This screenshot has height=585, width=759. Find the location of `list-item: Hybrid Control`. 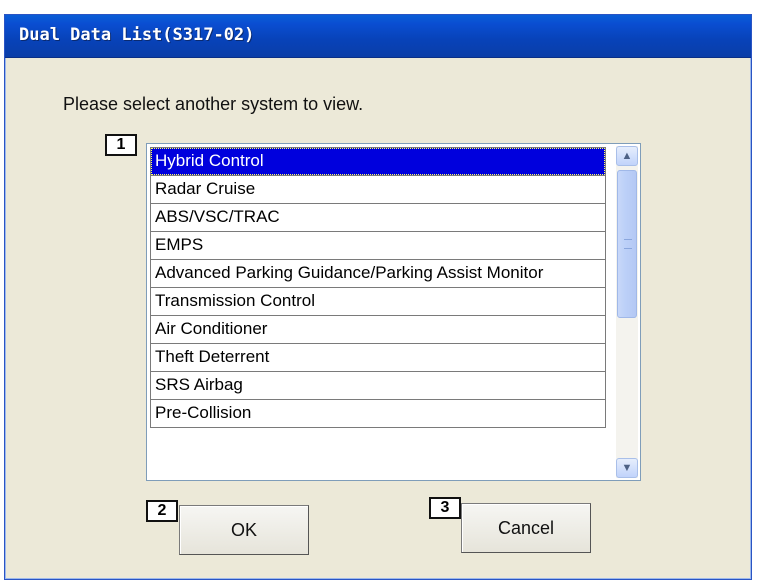

list-item: Hybrid Control is located at coordinates (378, 161).